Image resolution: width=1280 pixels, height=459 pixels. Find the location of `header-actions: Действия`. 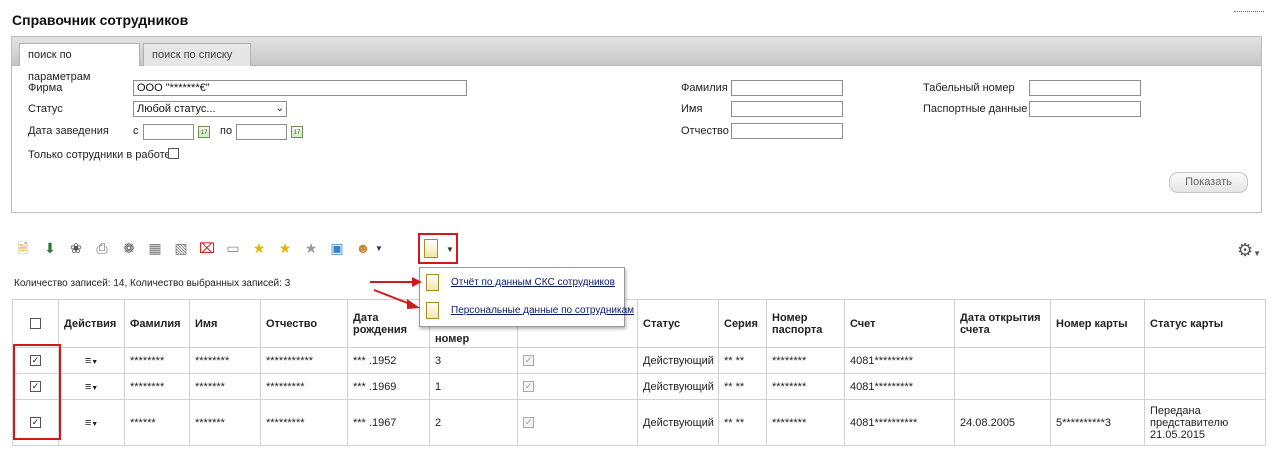

header-actions: Действия is located at coordinates (91, 323).